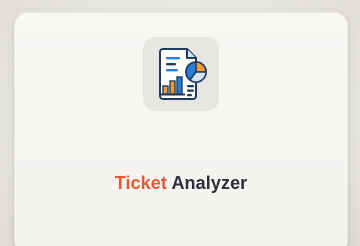 The image size is (360, 246). Describe the element at coordinates (141, 183) in the screenshot. I see `app-title-part1: Ticket` at that location.